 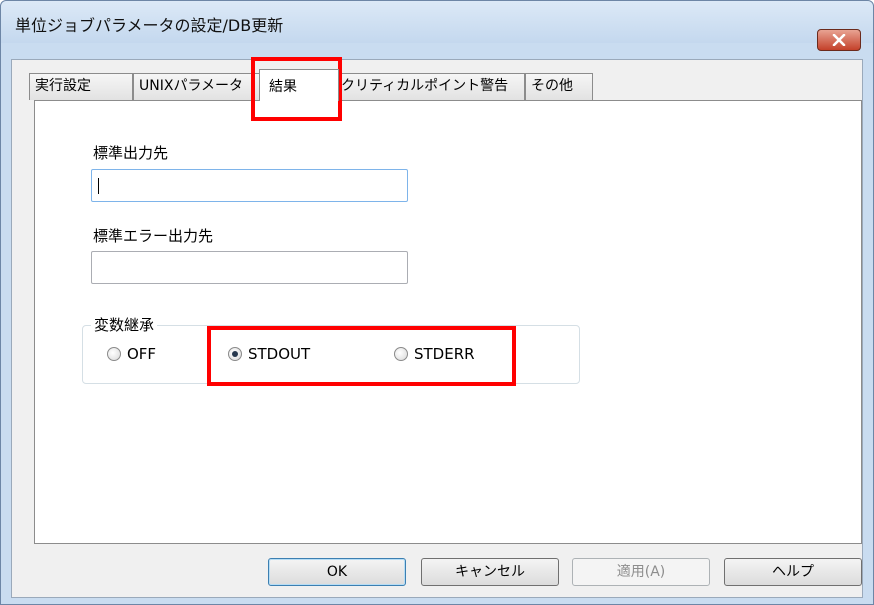 I want to click on help-button: ヘルプ, so click(x=793, y=572).